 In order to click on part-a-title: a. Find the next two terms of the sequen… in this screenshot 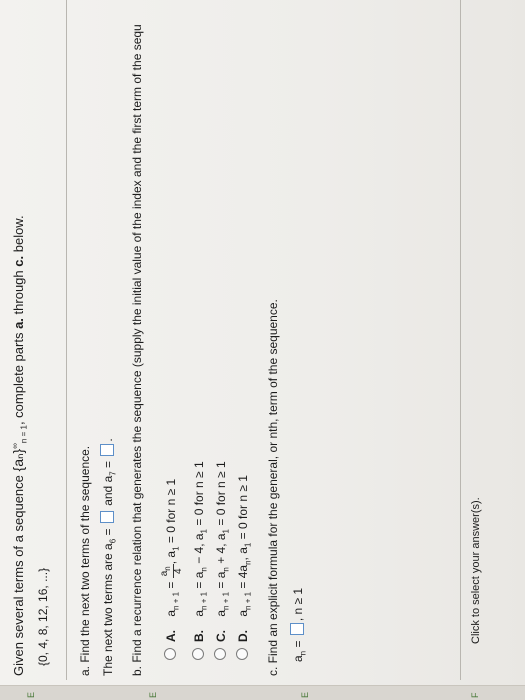, I will do `click(85, 560)`.